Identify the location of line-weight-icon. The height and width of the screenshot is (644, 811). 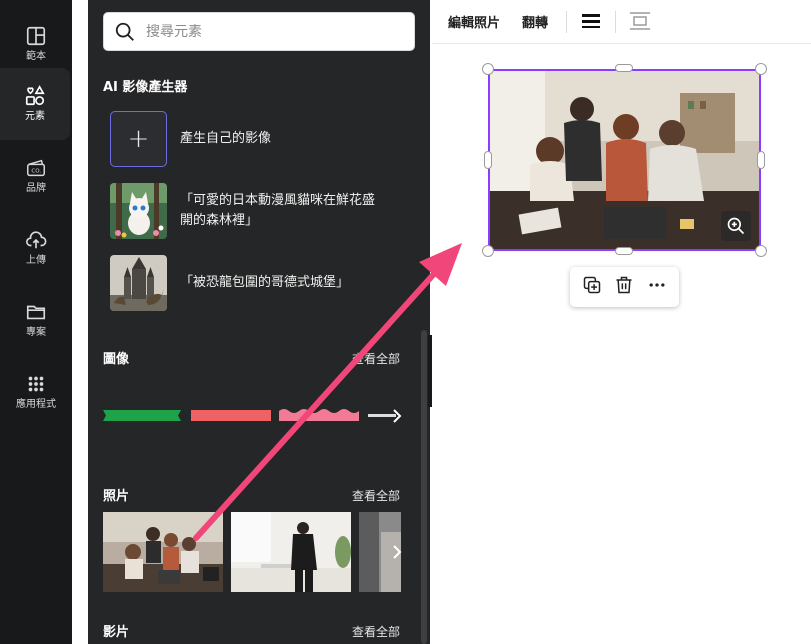
(591, 21).